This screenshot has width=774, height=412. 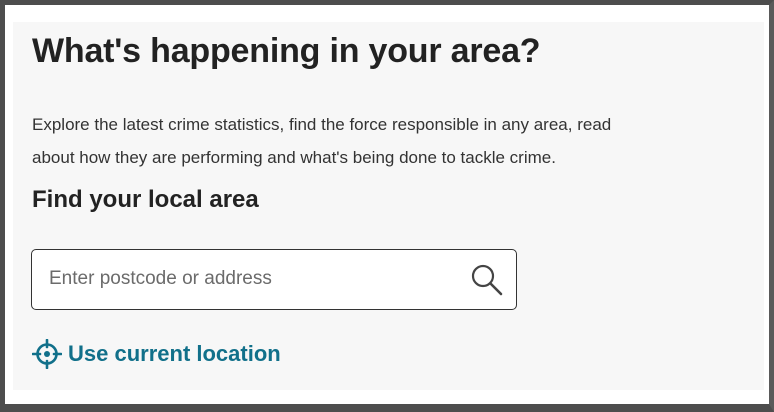 What do you see at coordinates (242, 279) in the screenshot?
I see `search-input` at bounding box center [242, 279].